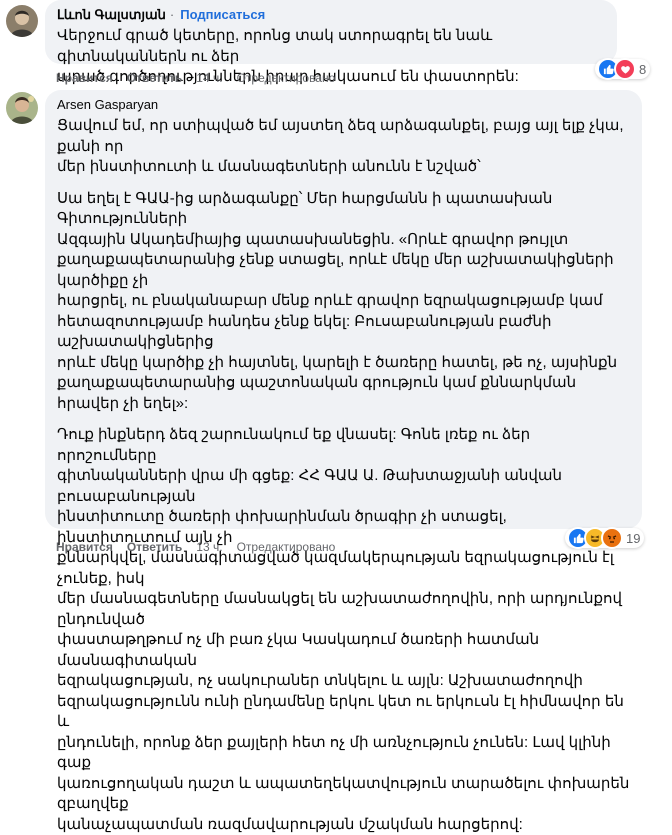 The width and height of the screenshot is (672, 835). What do you see at coordinates (111, 14) in the screenshot?
I see `author-name: Լևոն Գալստյան` at bounding box center [111, 14].